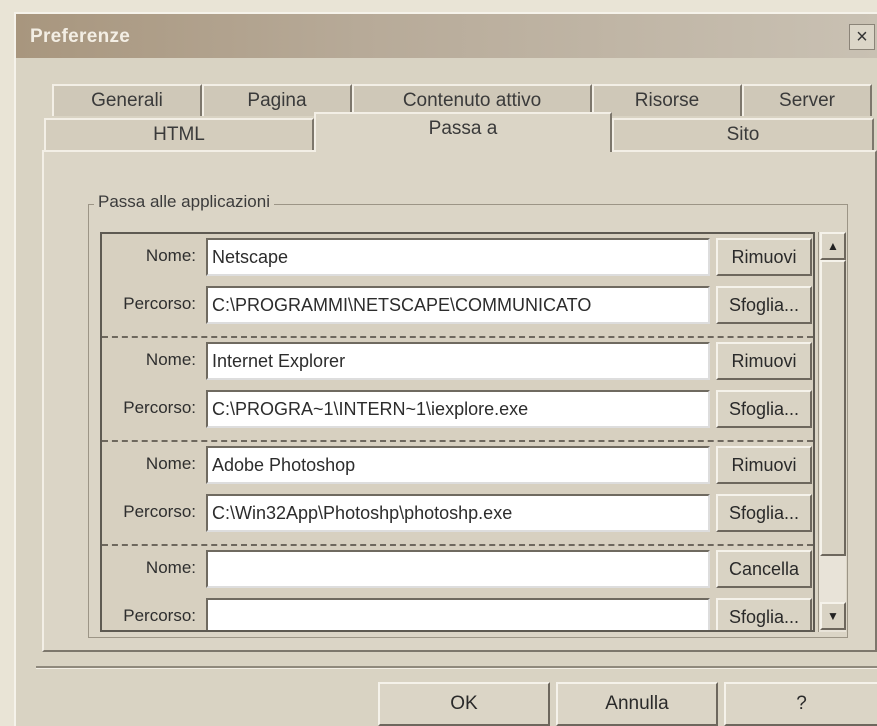 The width and height of the screenshot is (877, 726). What do you see at coordinates (446, 36) in the screenshot?
I see `title-bar: Preferenze ×` at bounding box center [446, 36].